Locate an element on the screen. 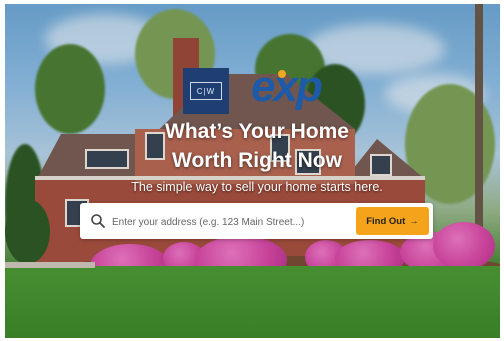 This screenshot has width=504, height=341. cw-monogram: C|W is located at coordinates (206, 91).